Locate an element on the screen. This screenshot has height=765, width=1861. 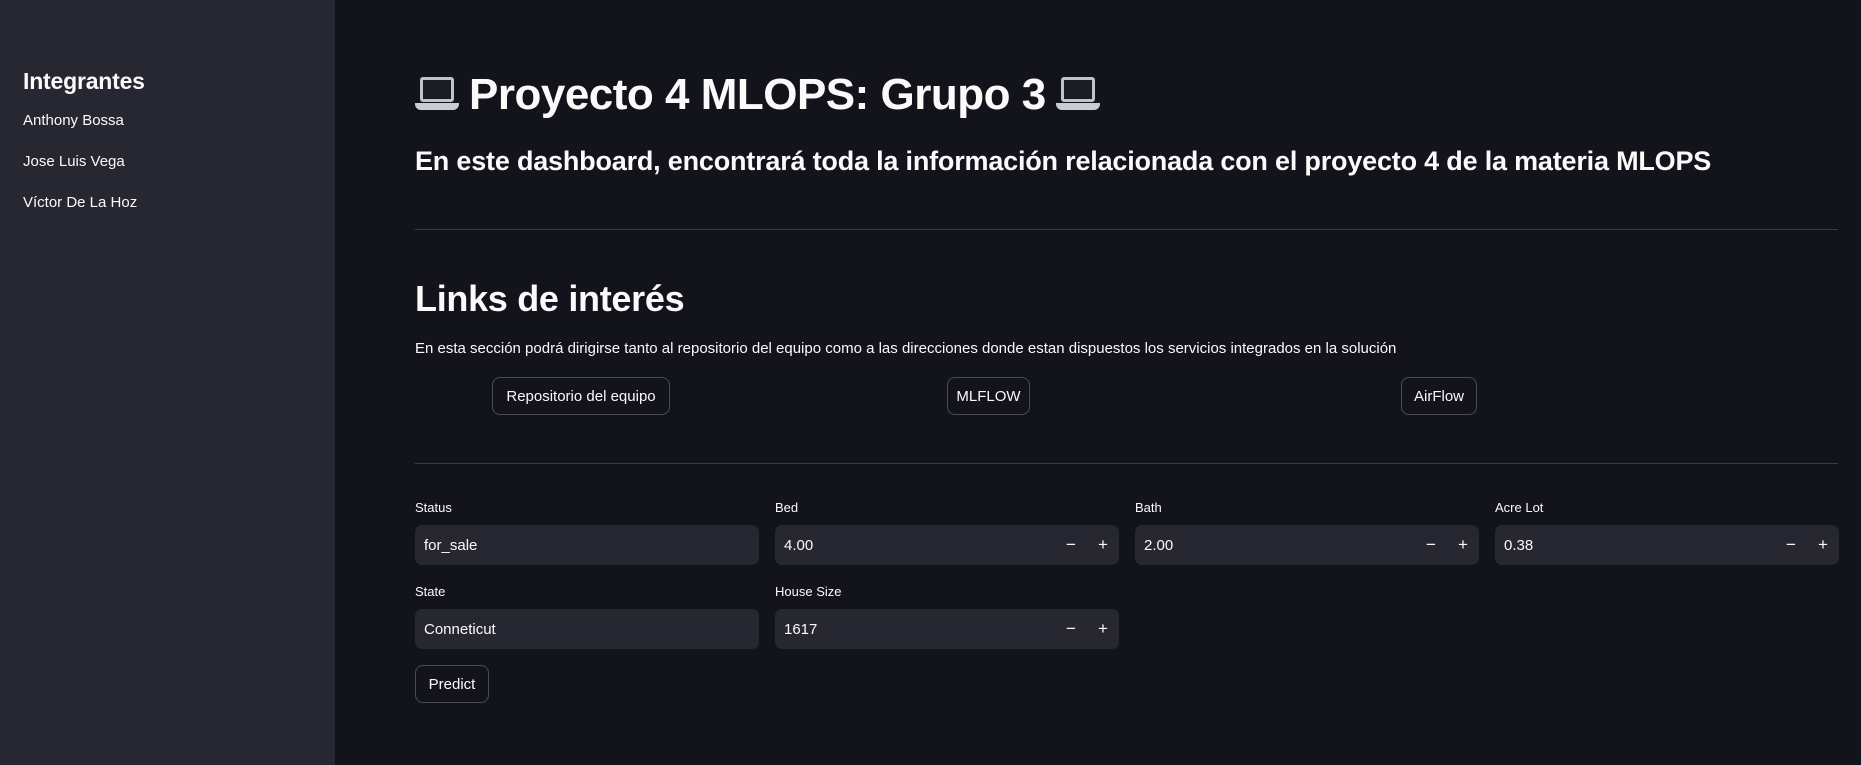
bed-value: 4.00 is located at coordinates (799, 545).